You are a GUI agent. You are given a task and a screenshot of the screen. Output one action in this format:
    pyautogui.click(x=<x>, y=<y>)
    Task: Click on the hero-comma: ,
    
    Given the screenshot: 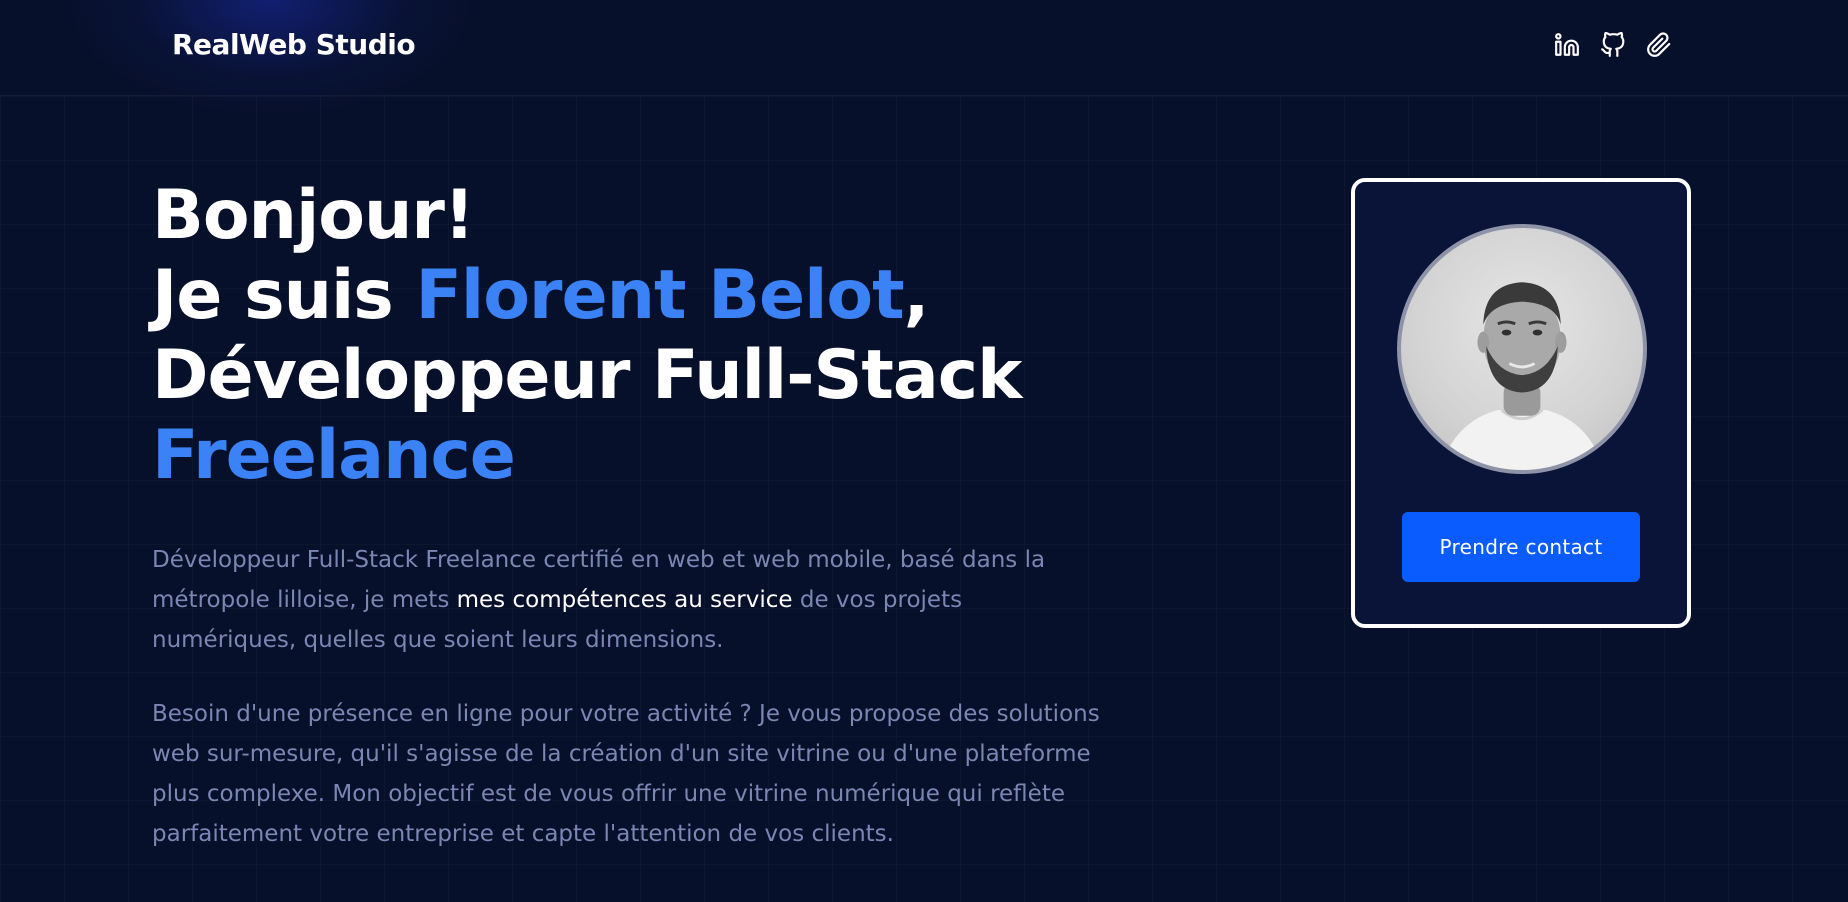 What is the action you would take?
    pyautogui.click(x=916, y=295)
    